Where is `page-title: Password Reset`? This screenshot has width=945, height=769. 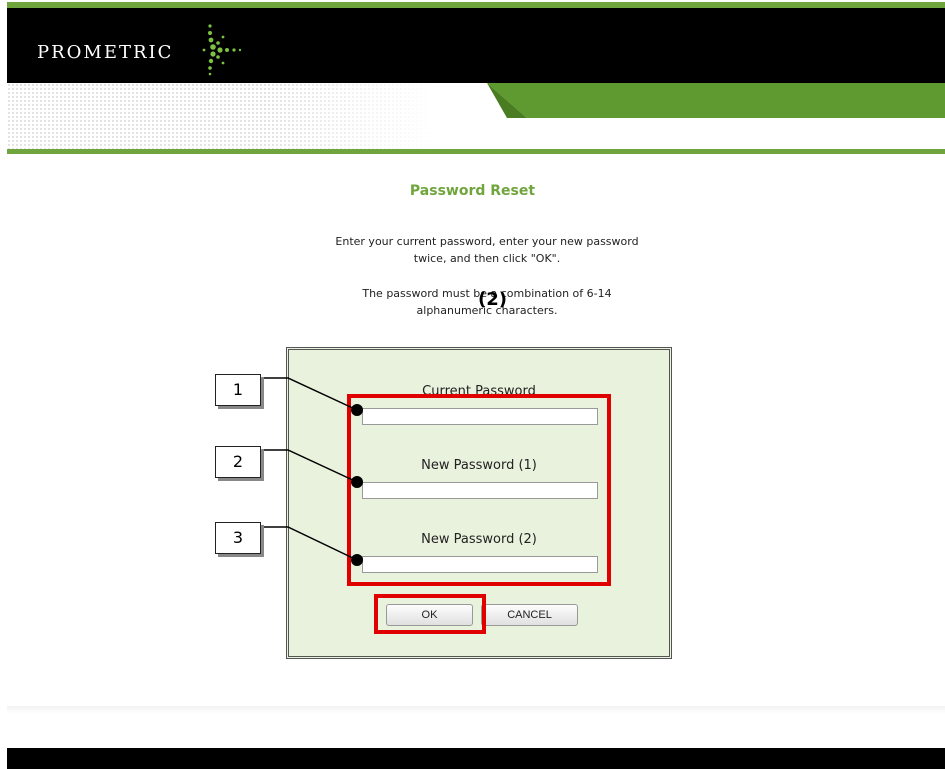
page-title: Password Reset is located at coordinates (472, 191).